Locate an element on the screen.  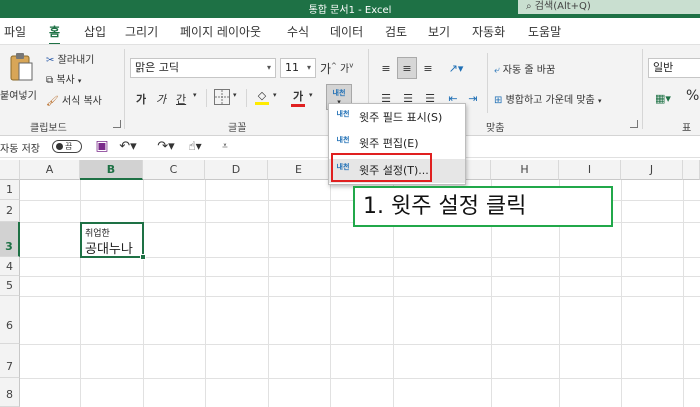
border-icon is located at coordinates (222, 97).